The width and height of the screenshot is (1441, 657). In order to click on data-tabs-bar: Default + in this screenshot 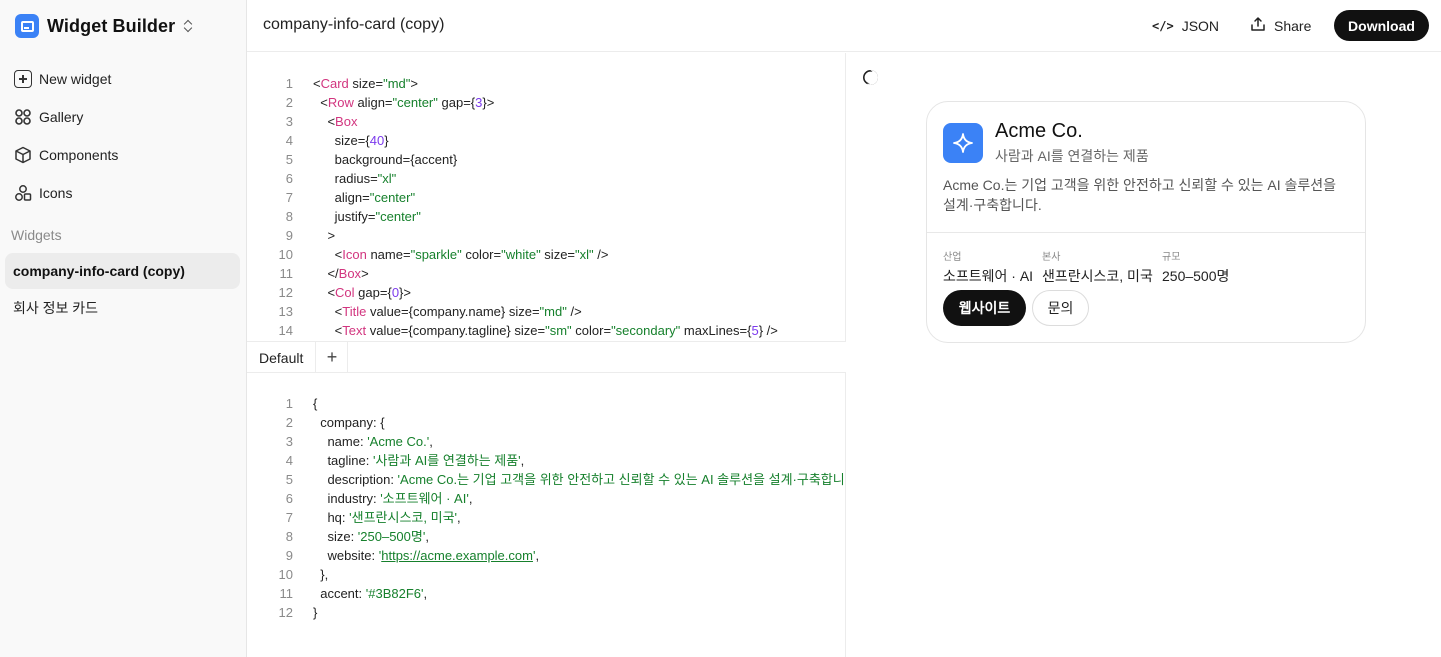, I will do `click(546, 357)`.